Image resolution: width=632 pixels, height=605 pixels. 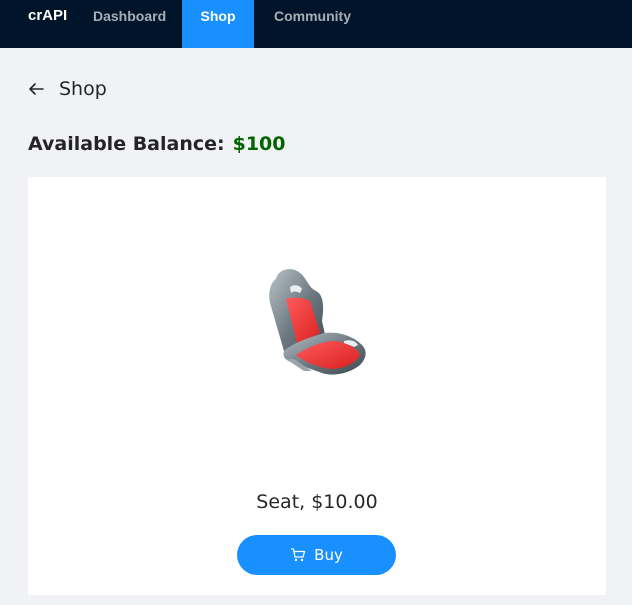 What do you see at coordinates (317, 502) in the screenshot?
I see `product-title: Seat, $10.00` at bounding box center [317, 502].